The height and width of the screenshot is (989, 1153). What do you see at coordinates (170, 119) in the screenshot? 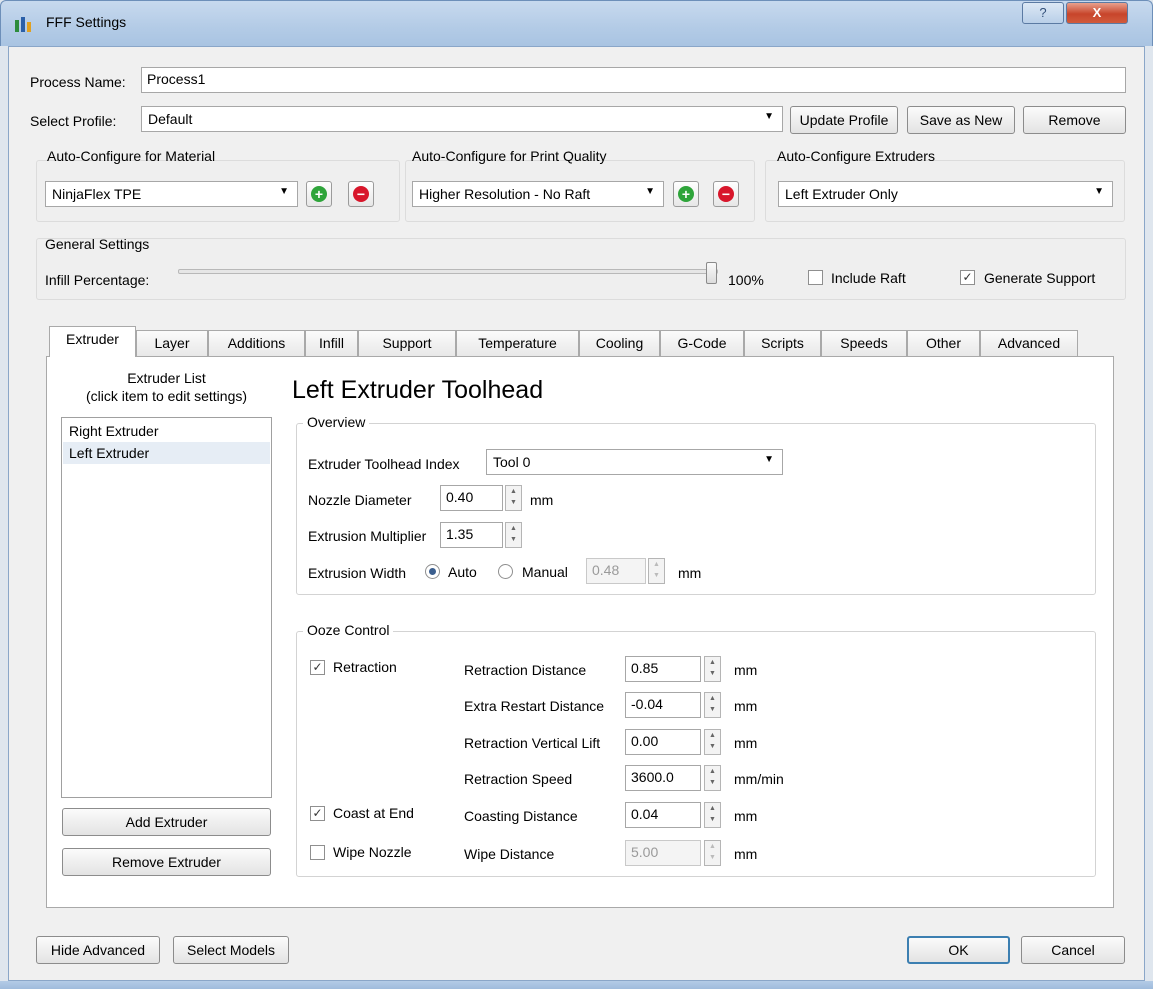
I see `profile-select-value: Default` at bounding box center [170, 119].